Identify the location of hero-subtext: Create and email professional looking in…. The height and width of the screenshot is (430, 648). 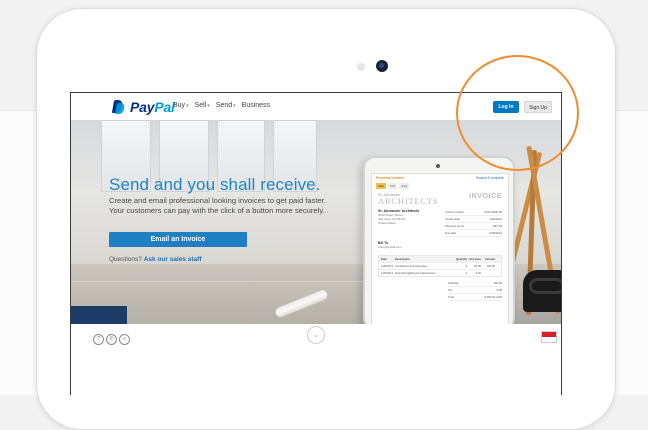
(217, 206).